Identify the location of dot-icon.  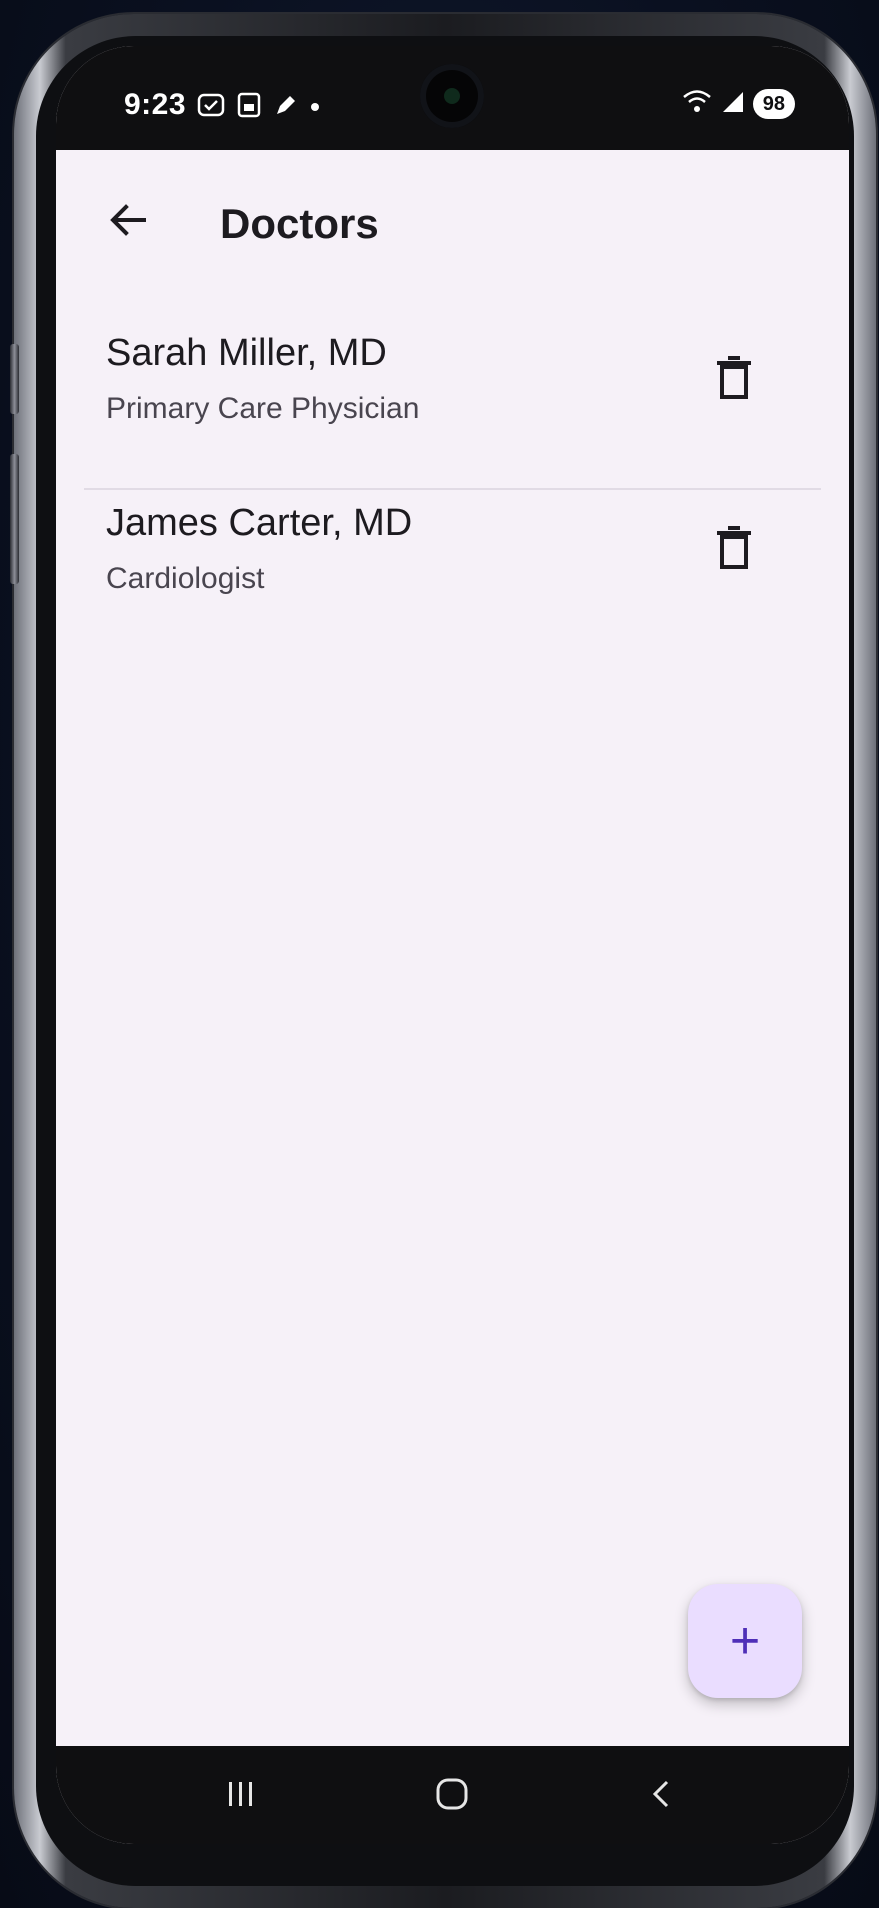
(315, 107).